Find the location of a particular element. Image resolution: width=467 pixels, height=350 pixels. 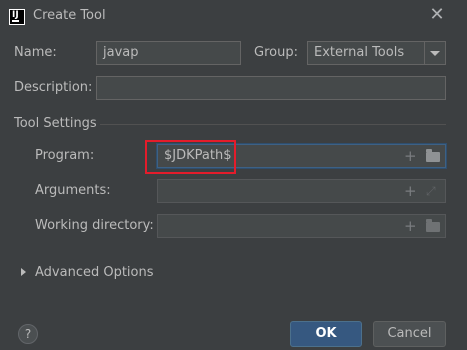

working-directory-label: Working directory: is located at coordinates (94, 225).